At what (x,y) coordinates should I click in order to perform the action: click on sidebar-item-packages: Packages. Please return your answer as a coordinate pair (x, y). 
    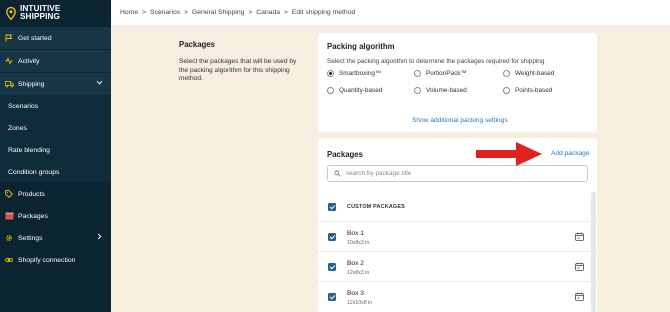
    Looking at the image, I should click on (55, 216).